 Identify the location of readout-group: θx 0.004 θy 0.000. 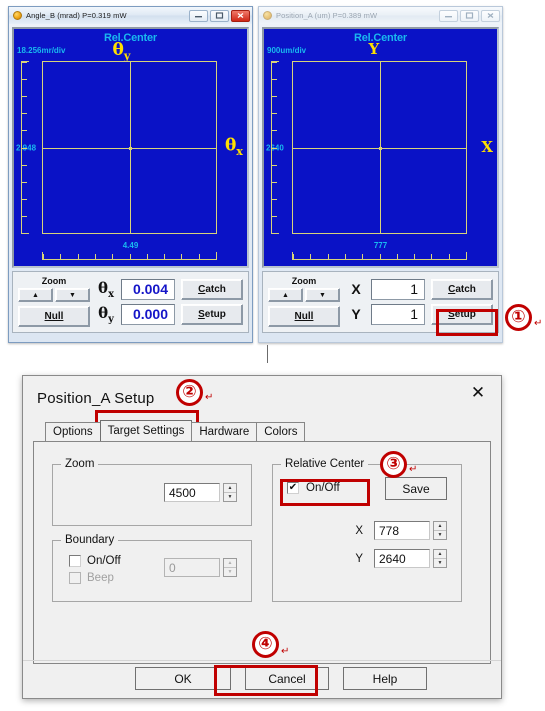
(135, 301).